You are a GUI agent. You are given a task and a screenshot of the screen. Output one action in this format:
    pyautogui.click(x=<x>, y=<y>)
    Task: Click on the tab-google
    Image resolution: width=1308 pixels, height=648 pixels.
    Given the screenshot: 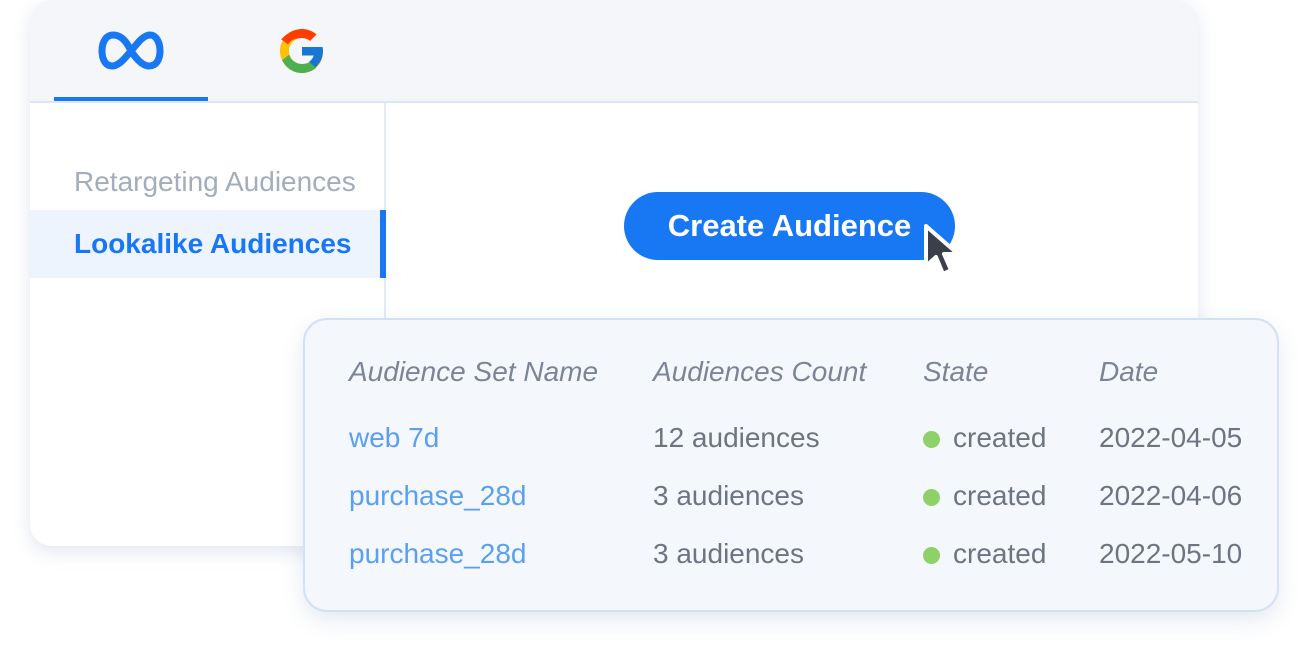 What is the action you would take?
    pyautogui.click(x=302, y=50)
    